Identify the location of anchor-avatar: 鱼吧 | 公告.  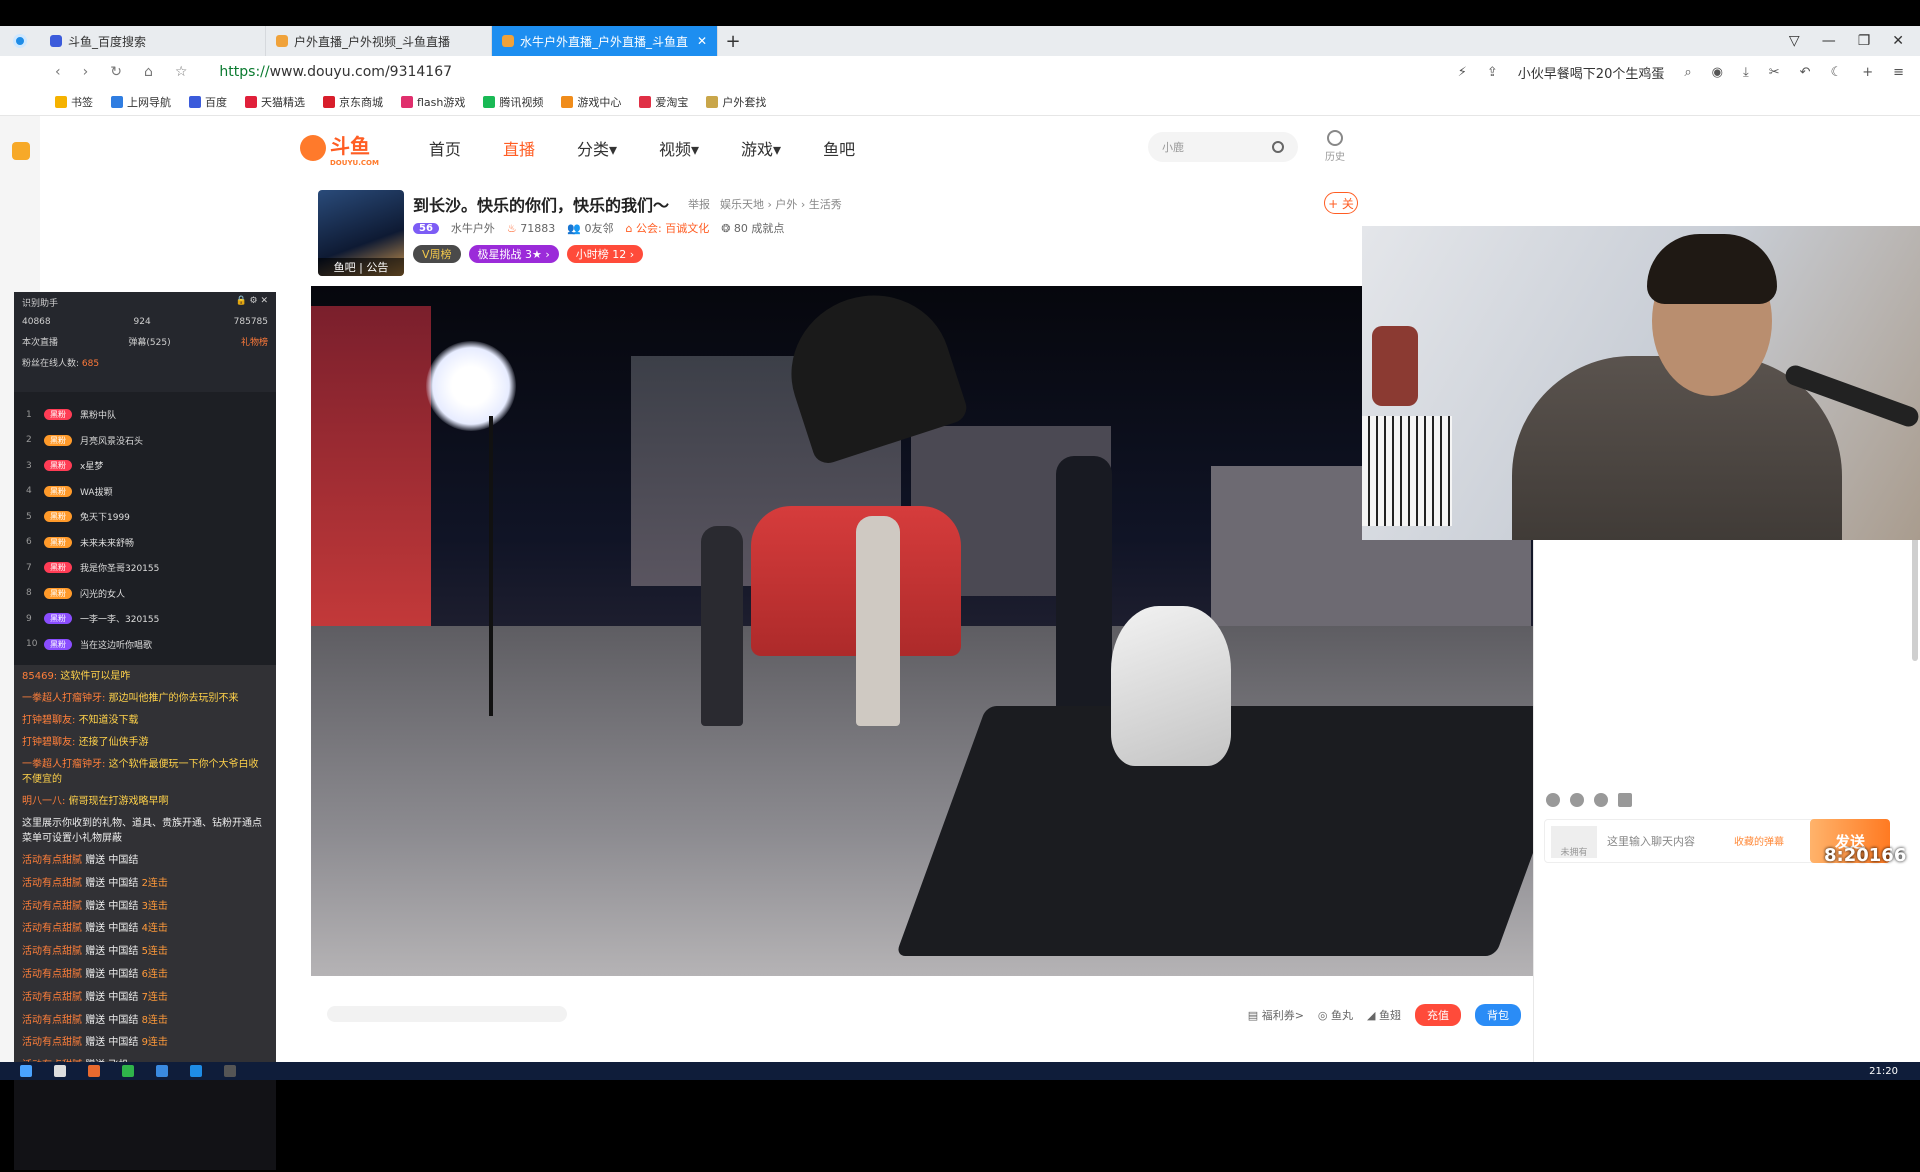
(361, 233).